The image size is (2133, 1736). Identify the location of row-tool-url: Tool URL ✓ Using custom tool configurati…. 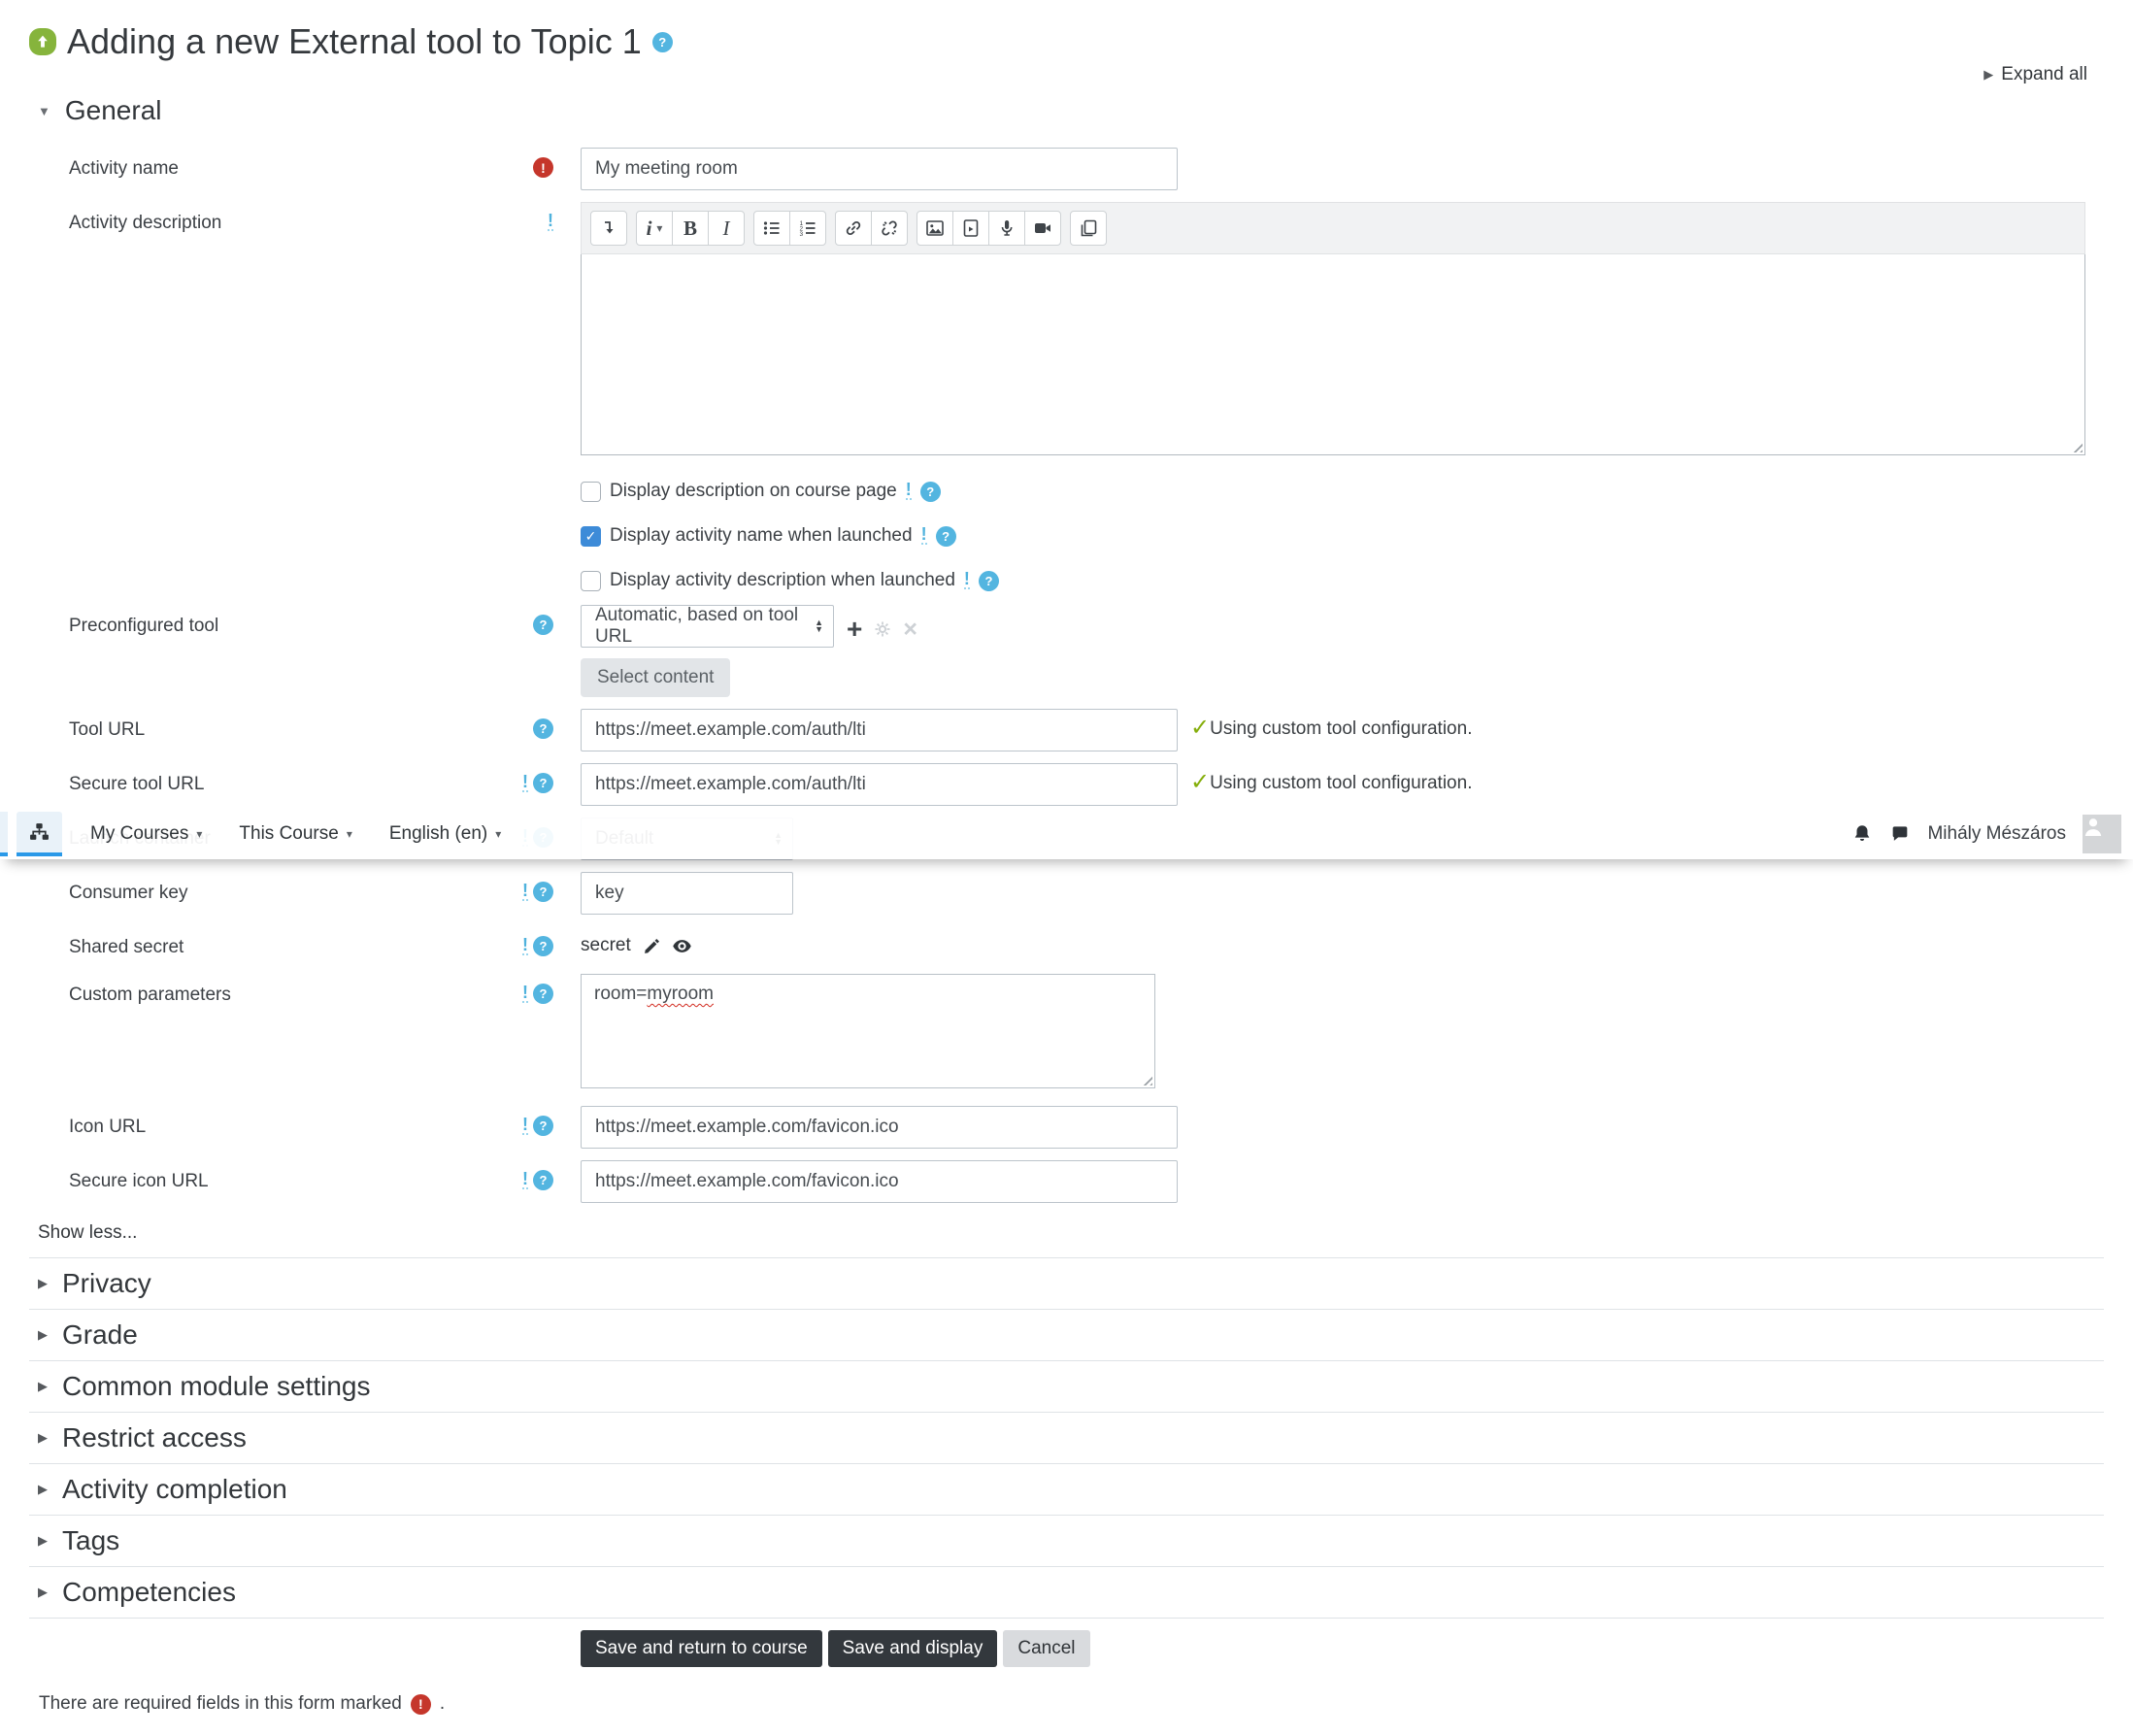
(1066, 730).